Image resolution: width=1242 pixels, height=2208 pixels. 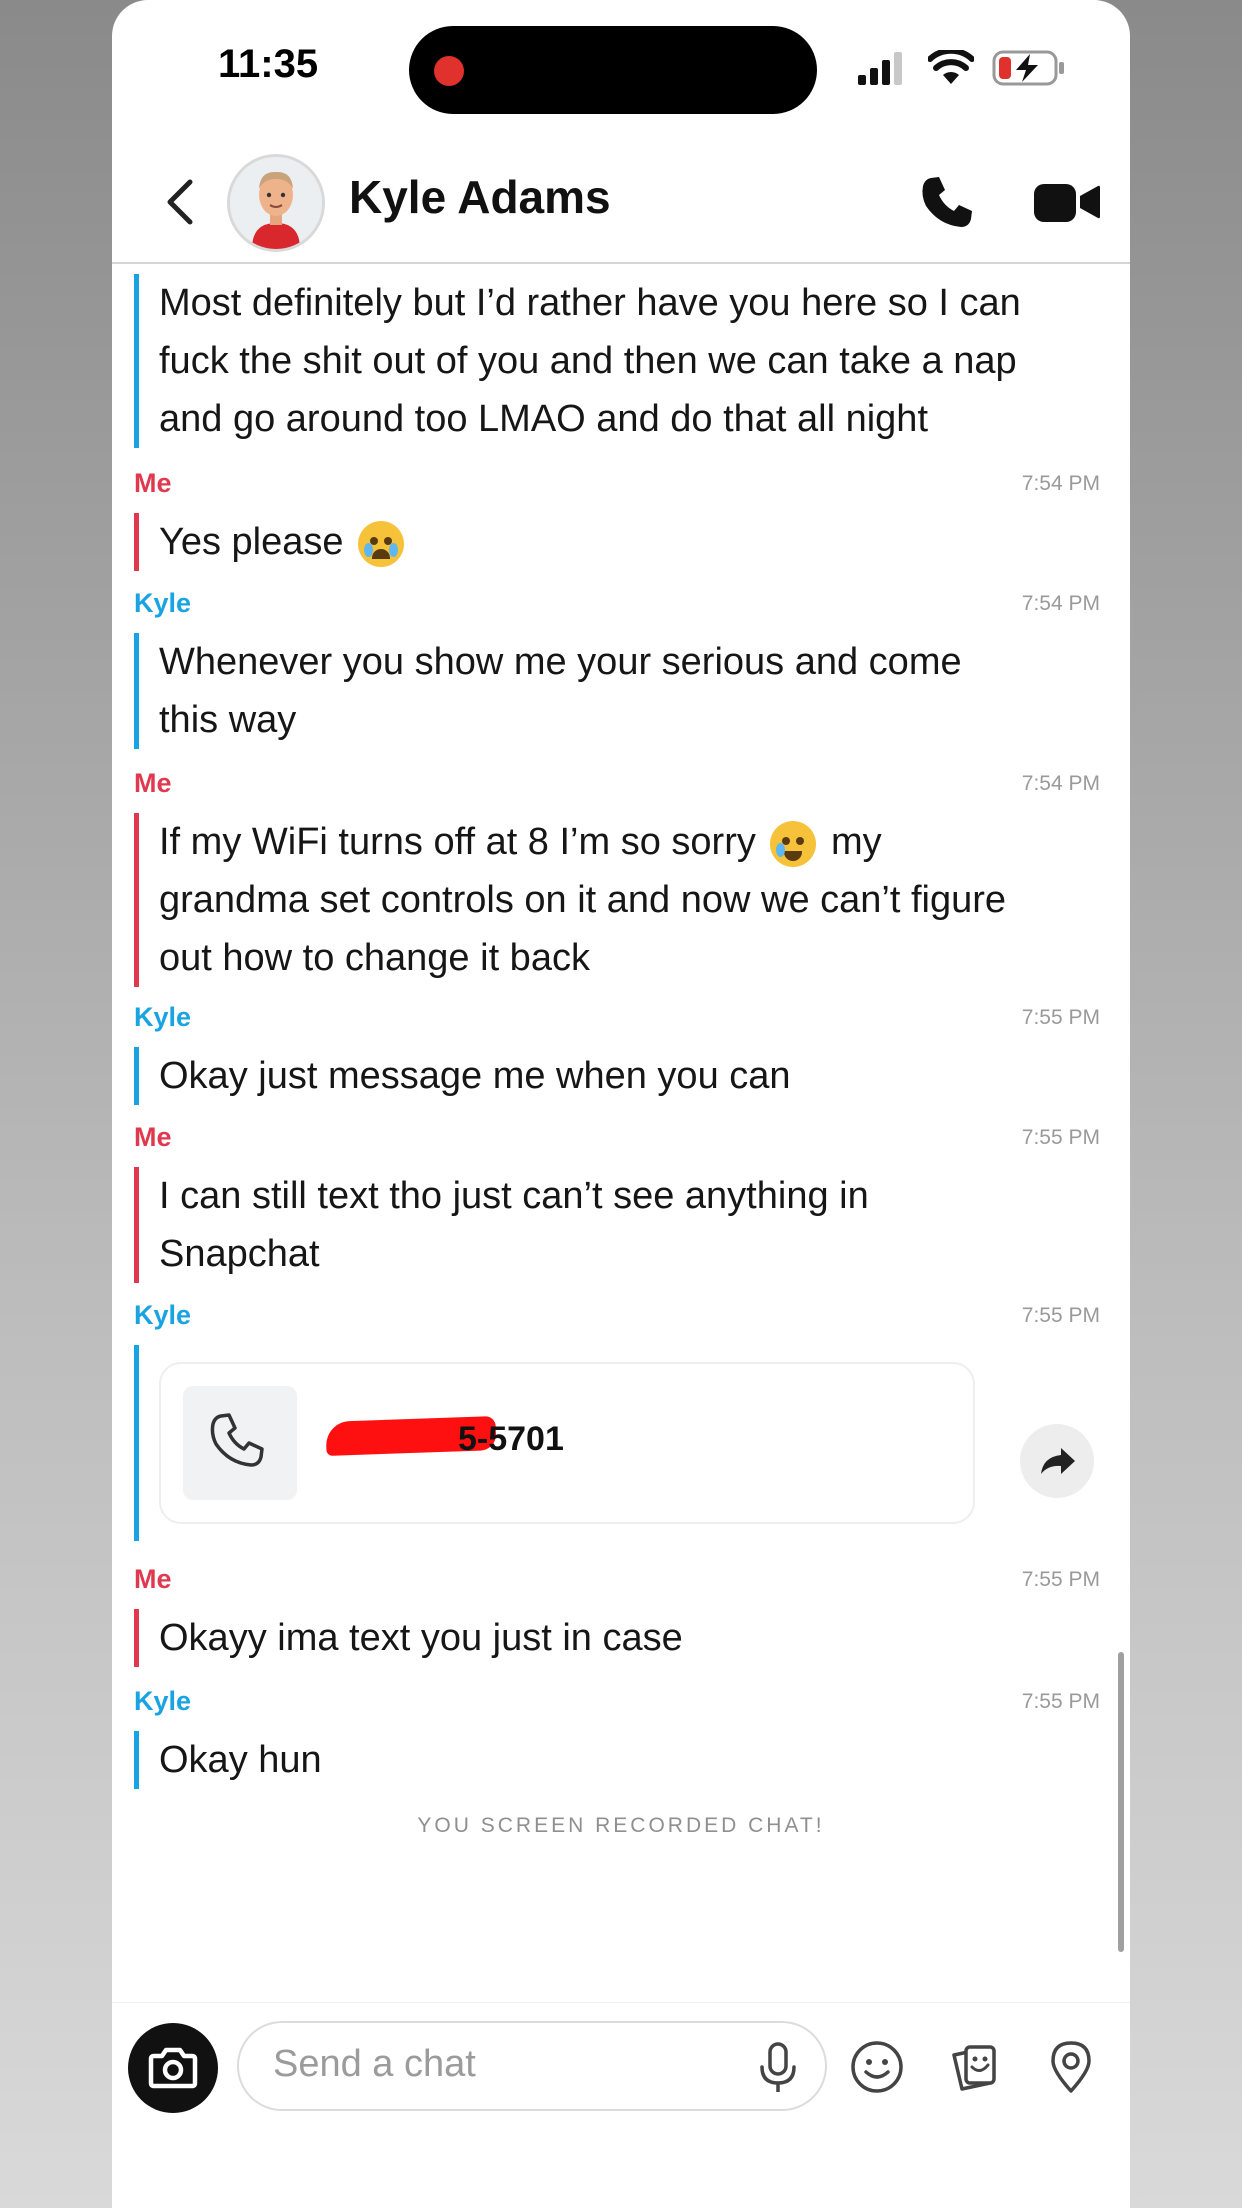 I want to click on bitmoji-avatar-icon, so click(x=276, y=203).